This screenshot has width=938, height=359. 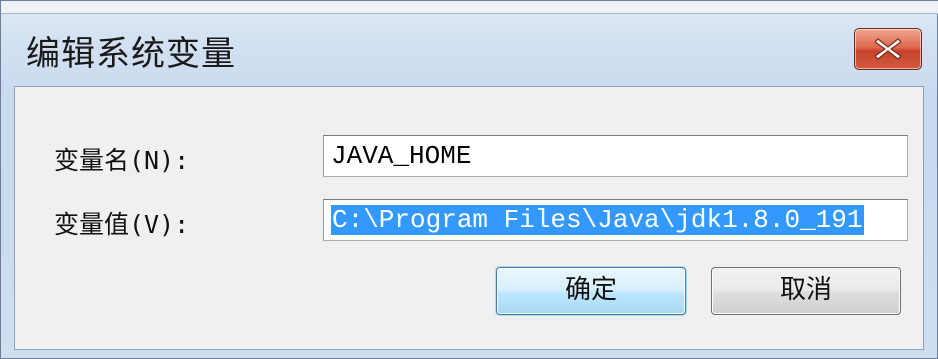 I want to click on variable-name-label: 变量名(N):, so click(x=122, y=160).